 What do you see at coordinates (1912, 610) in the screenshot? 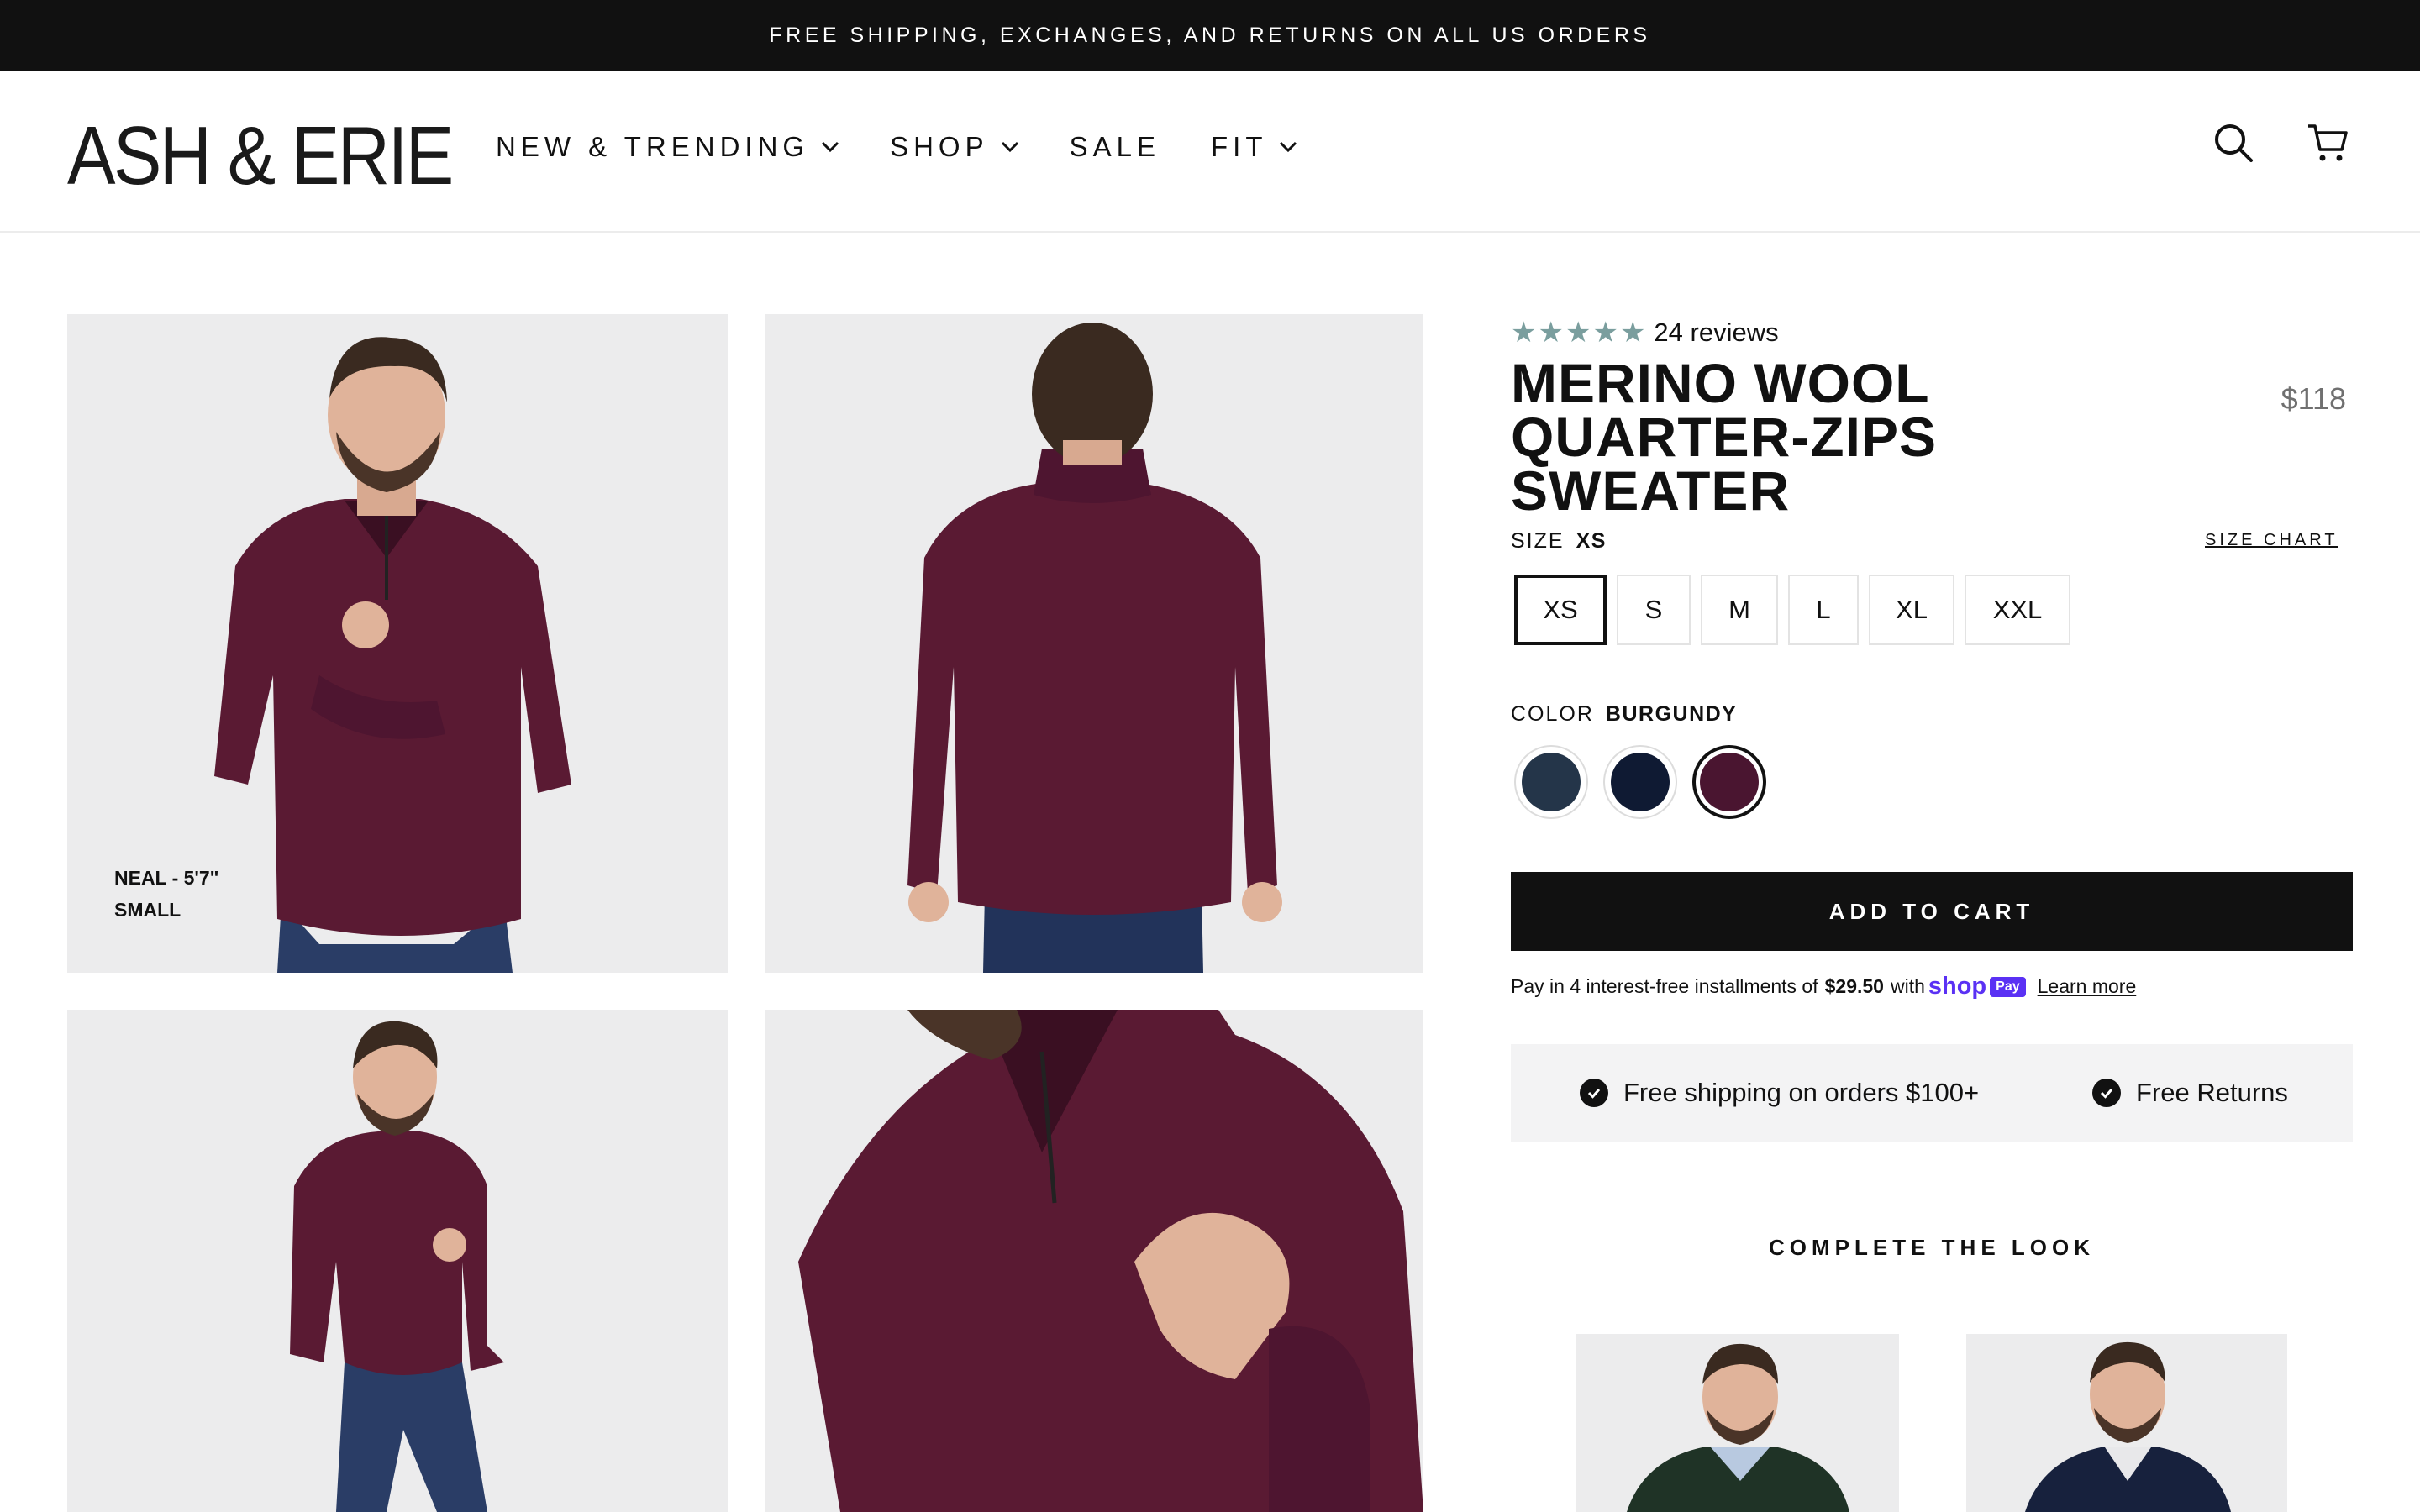
I see `size-button-xl: XL` at bounding box center [1912, 610].